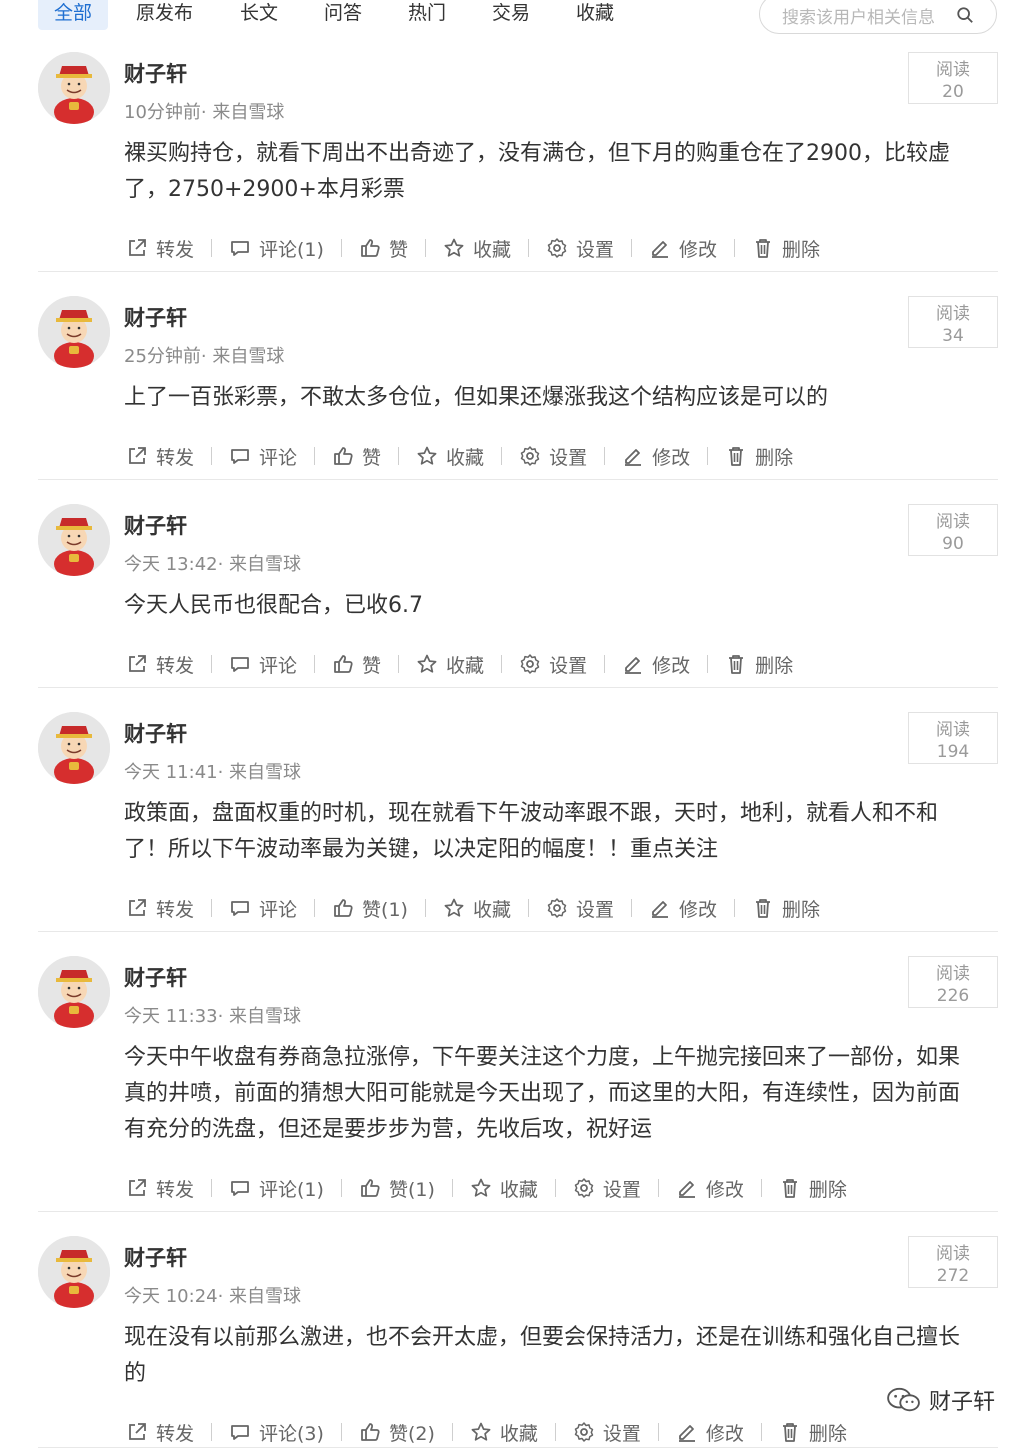 This screenshot has height=1448, width=1027. Describe the element at coordinates (73, 15) in the screenshot. I see `tab-all: 全部` at that location.